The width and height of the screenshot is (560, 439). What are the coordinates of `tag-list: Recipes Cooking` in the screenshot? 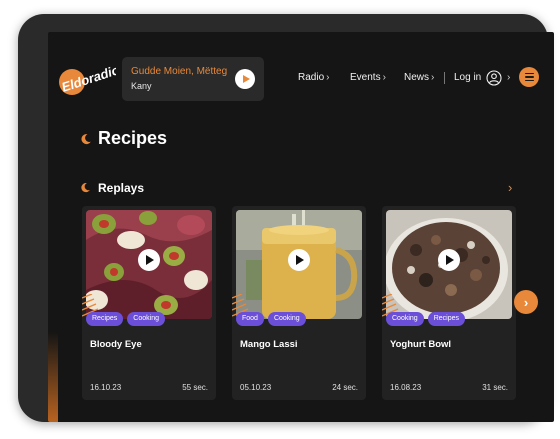 It's located at (125, 319).